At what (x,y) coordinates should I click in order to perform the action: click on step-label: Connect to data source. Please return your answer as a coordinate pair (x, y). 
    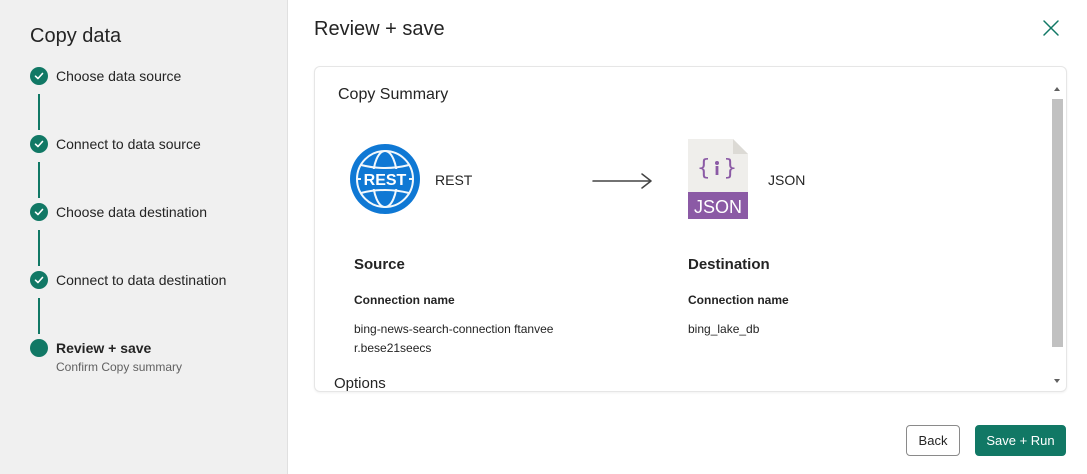
    Looking at the image, I should click on (128, 144).